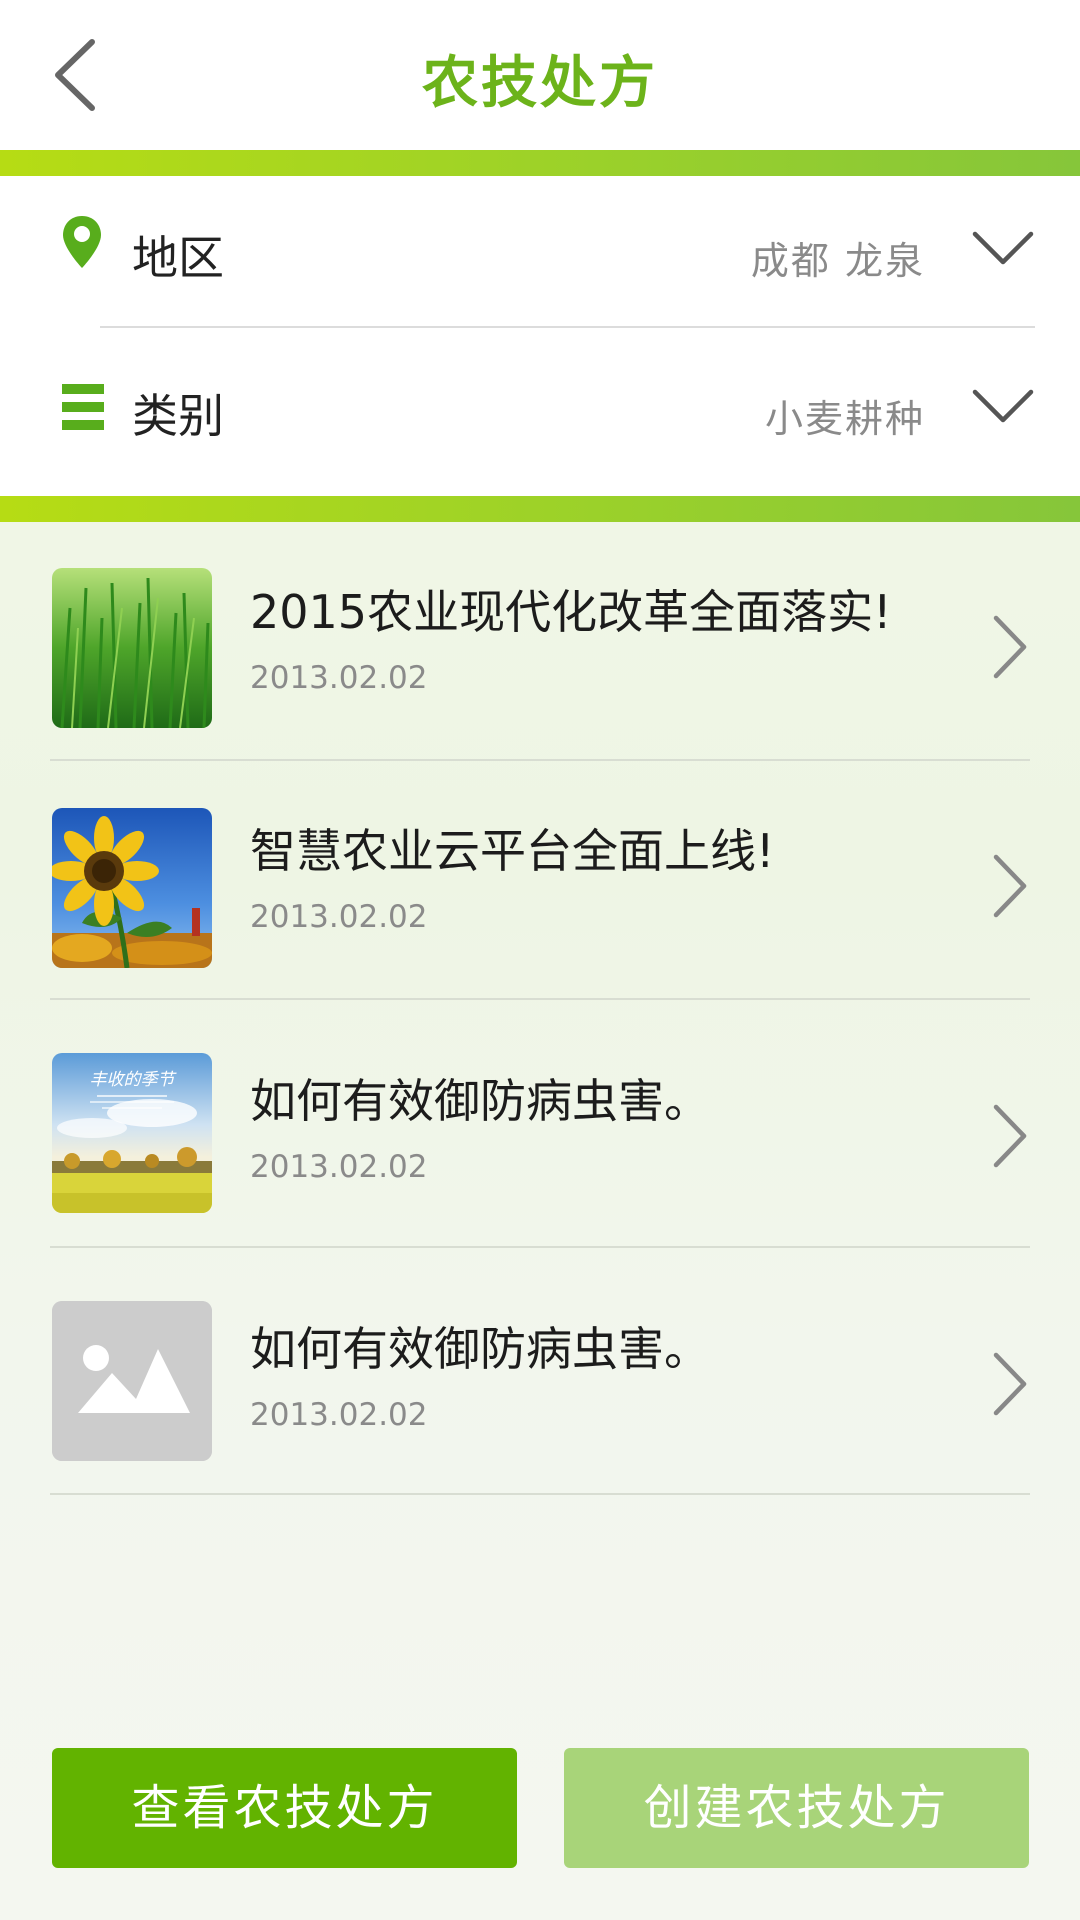 The image size is (1080, 1920). What do you see at coordinates (540, 163) in the screenshot?
I see `header-accent-bar` at bounding box center [540, 163].